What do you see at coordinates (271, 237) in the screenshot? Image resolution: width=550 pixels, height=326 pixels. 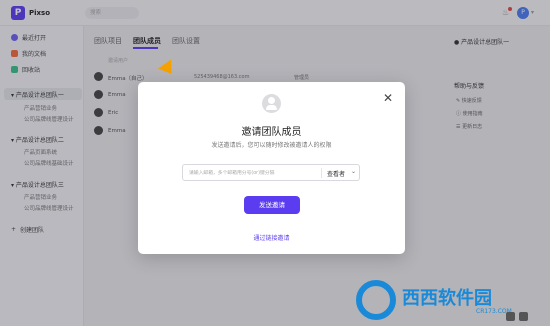 I see `link-invite-button: 通过链接邀请` at bounding box center [271, 237].